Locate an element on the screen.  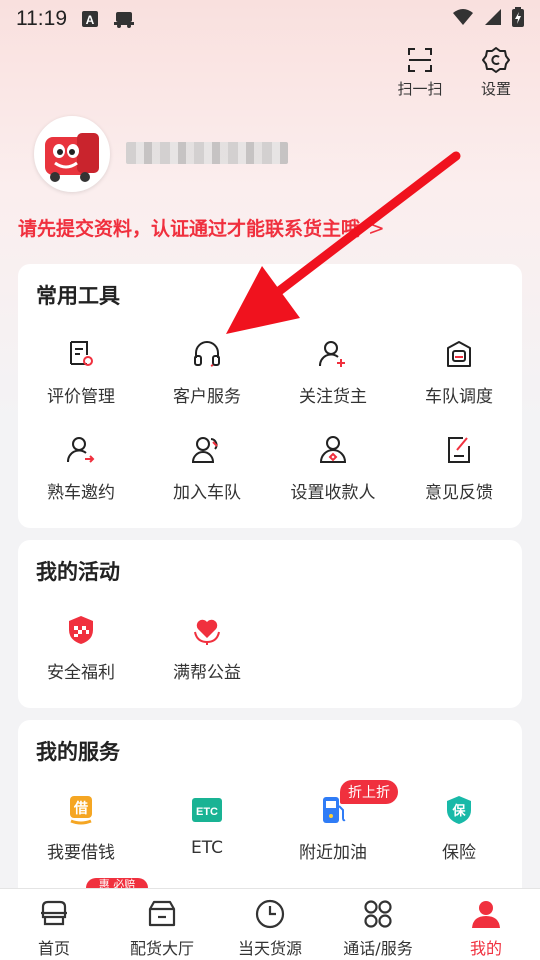
feedback-icon is located at coordinates (459, 450).